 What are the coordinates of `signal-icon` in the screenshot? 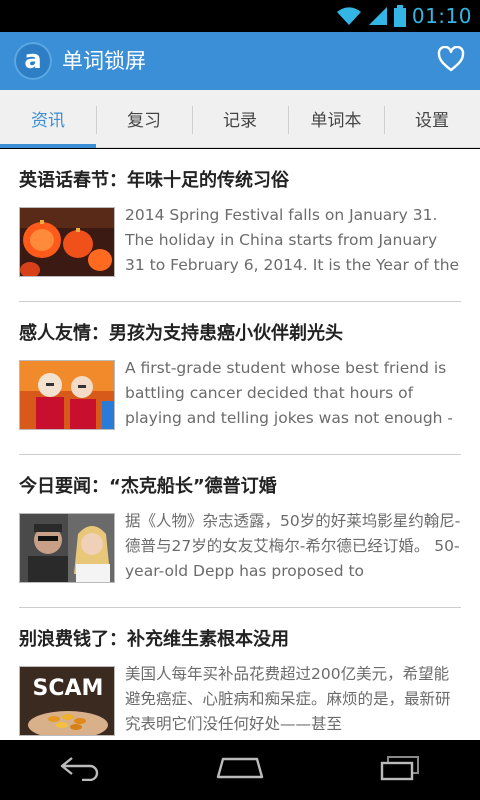 It's located at (378, 16).